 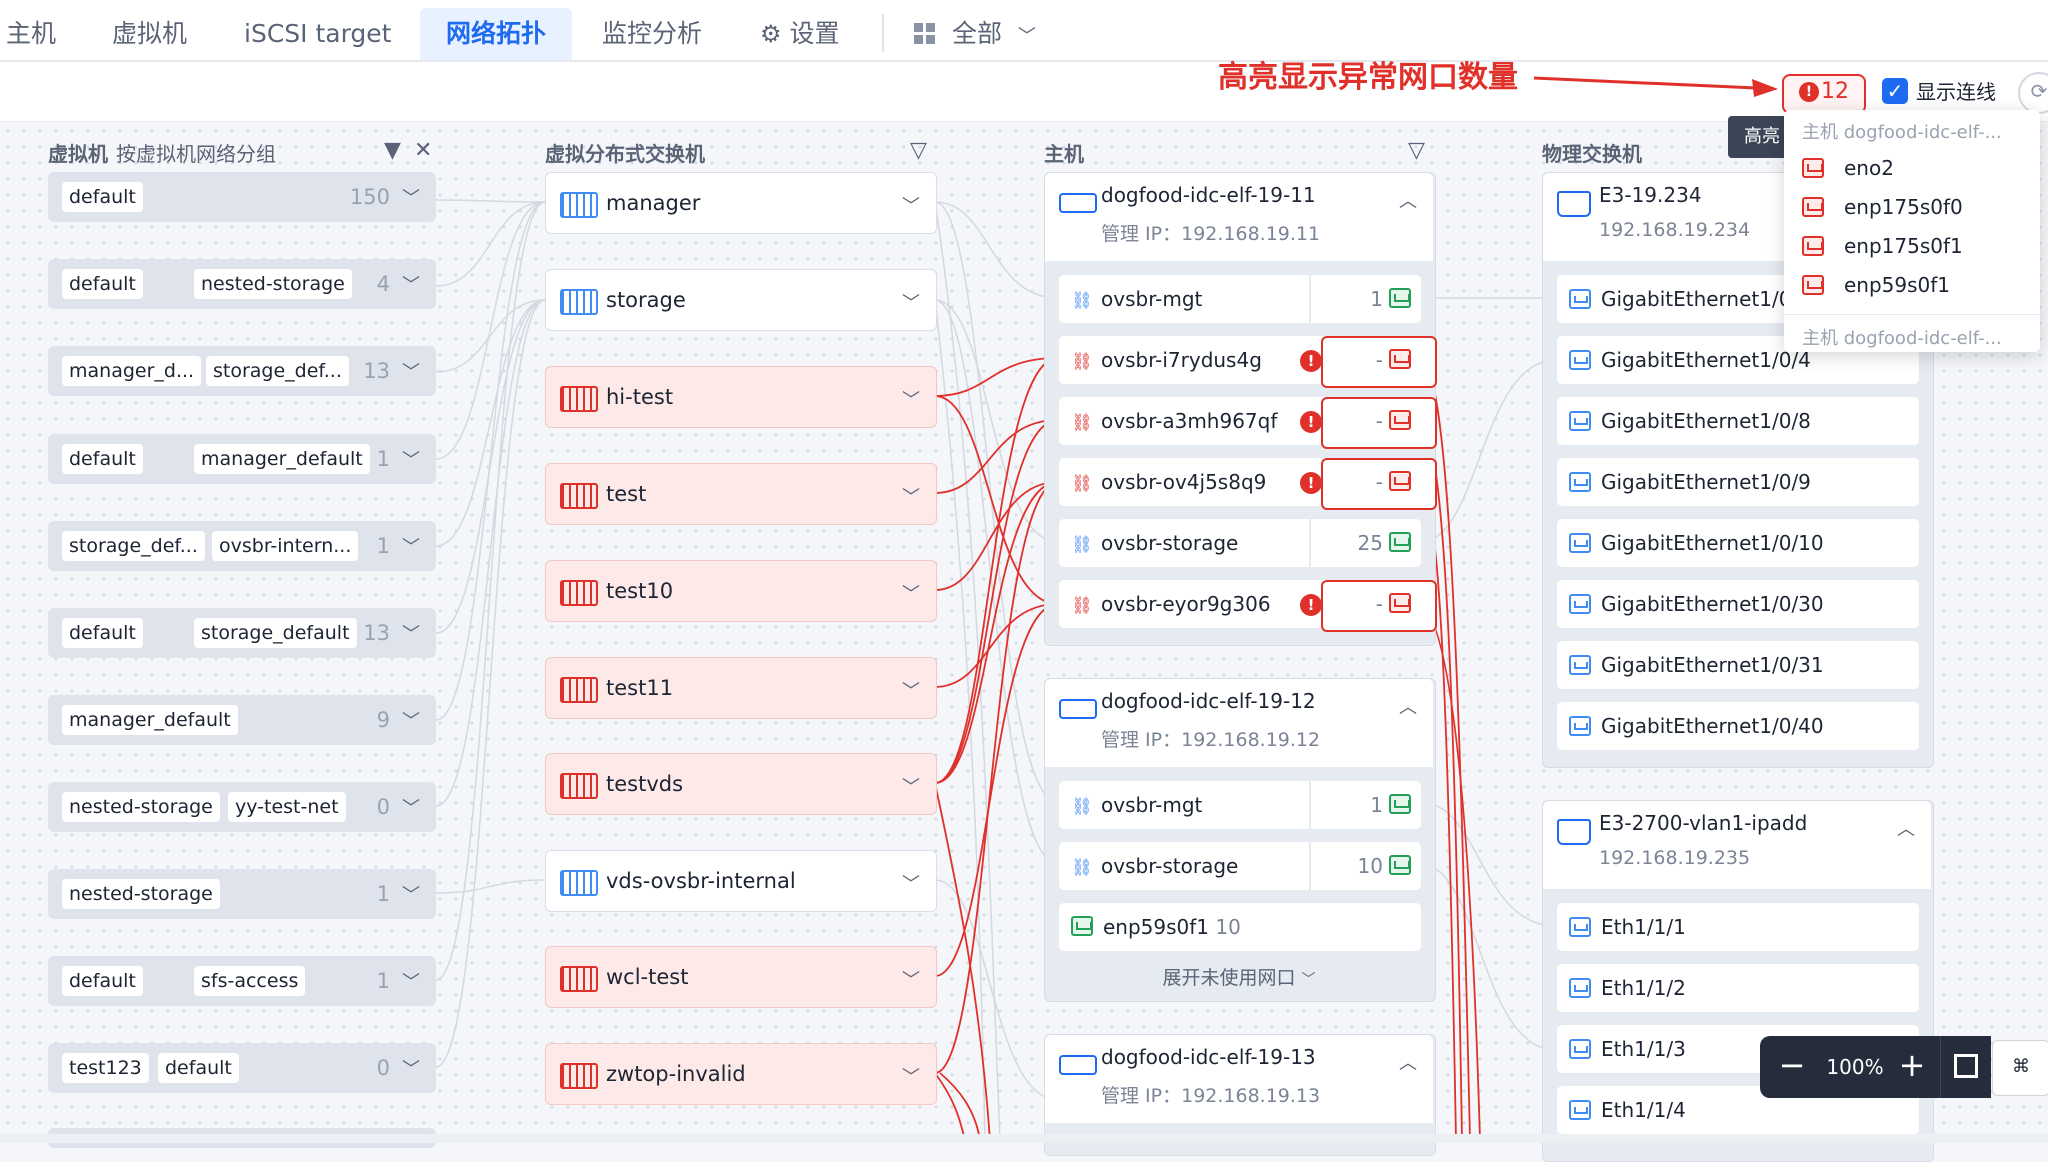 I want to click on vm-group-card: nested-storage 1 ﹀, so click(x=242, y=894).